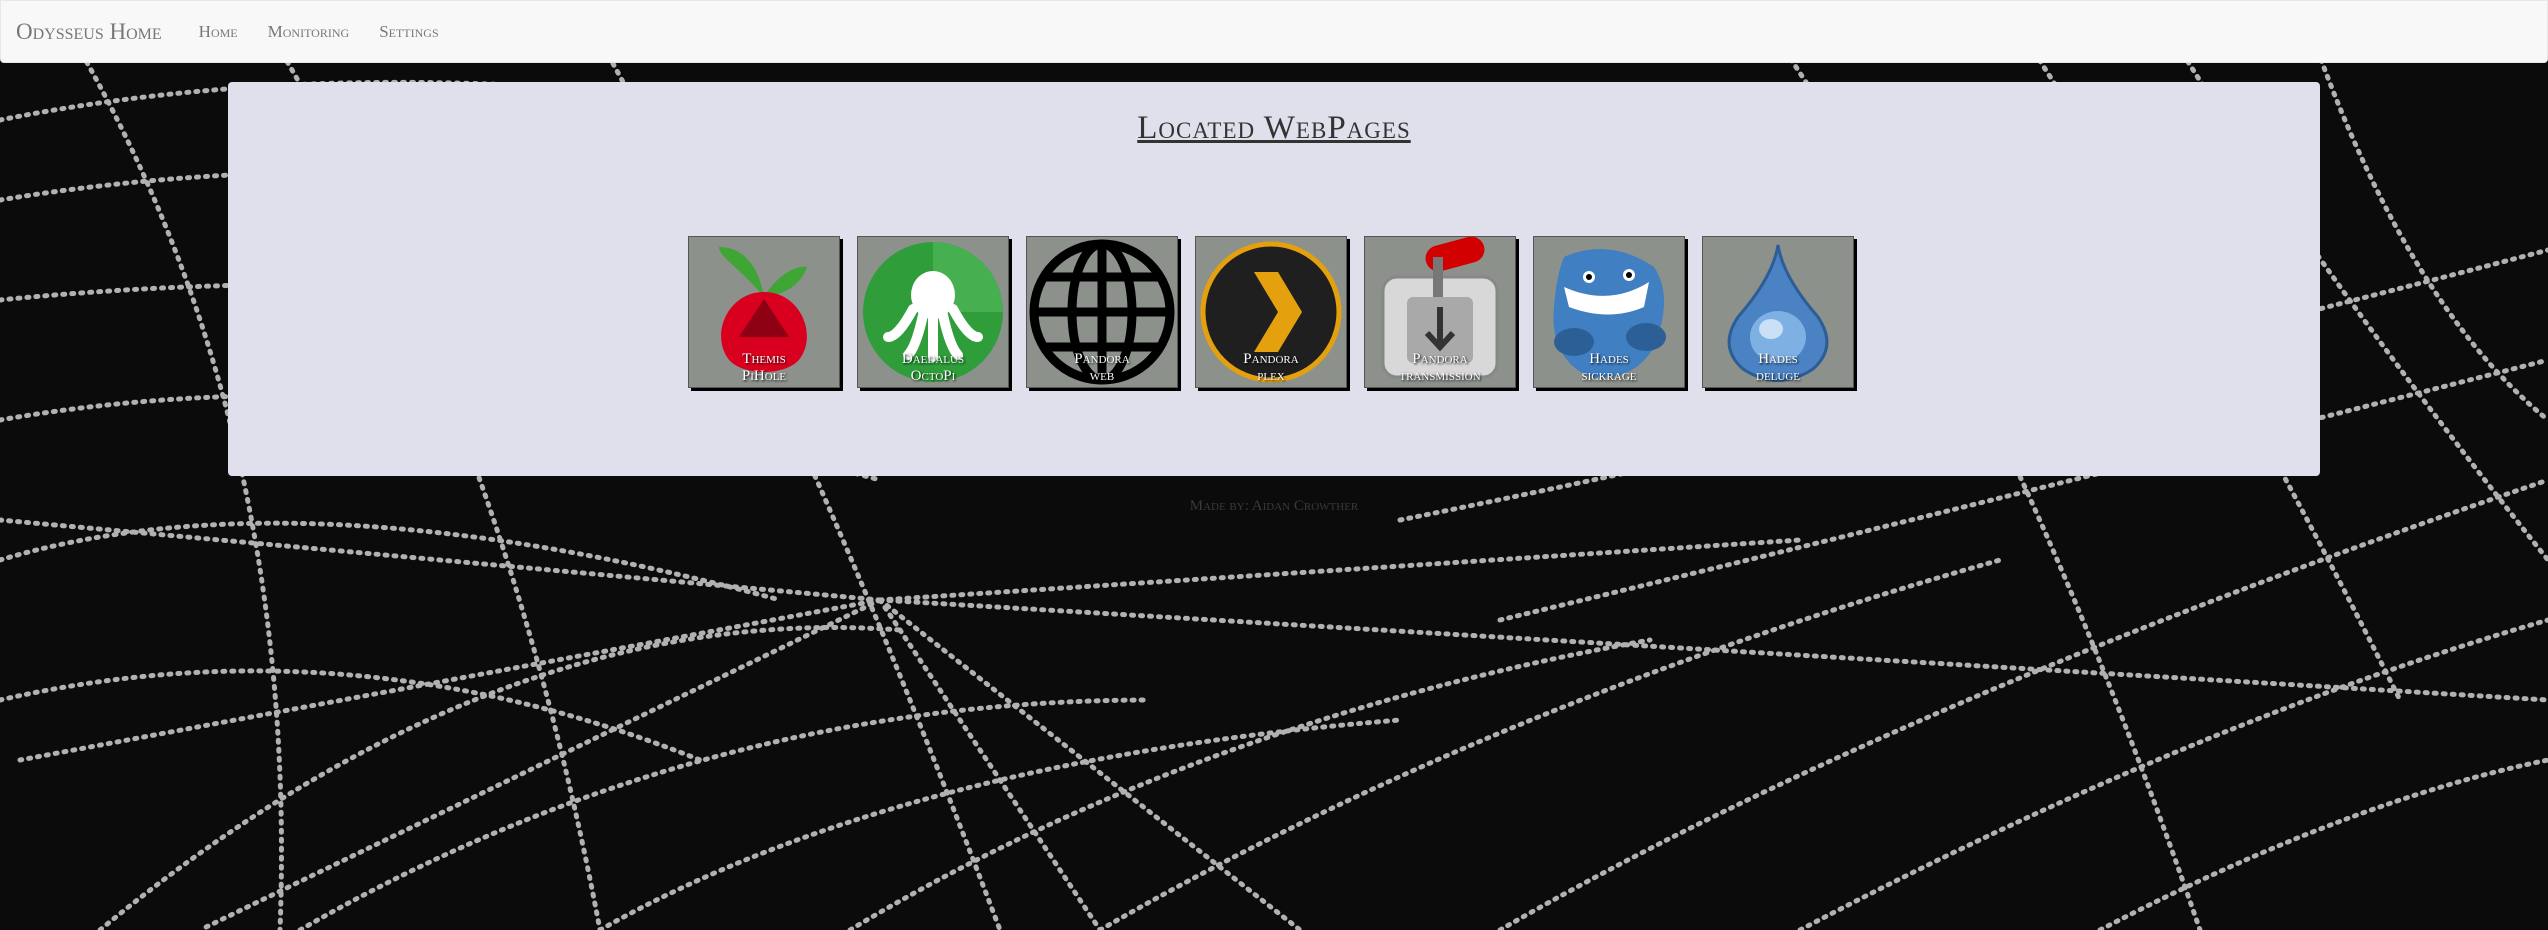  Describe the element at coordinates (1440, 312) in the screenshot. I see `tile-pandora-transmission: Pandora transmission` at that location.